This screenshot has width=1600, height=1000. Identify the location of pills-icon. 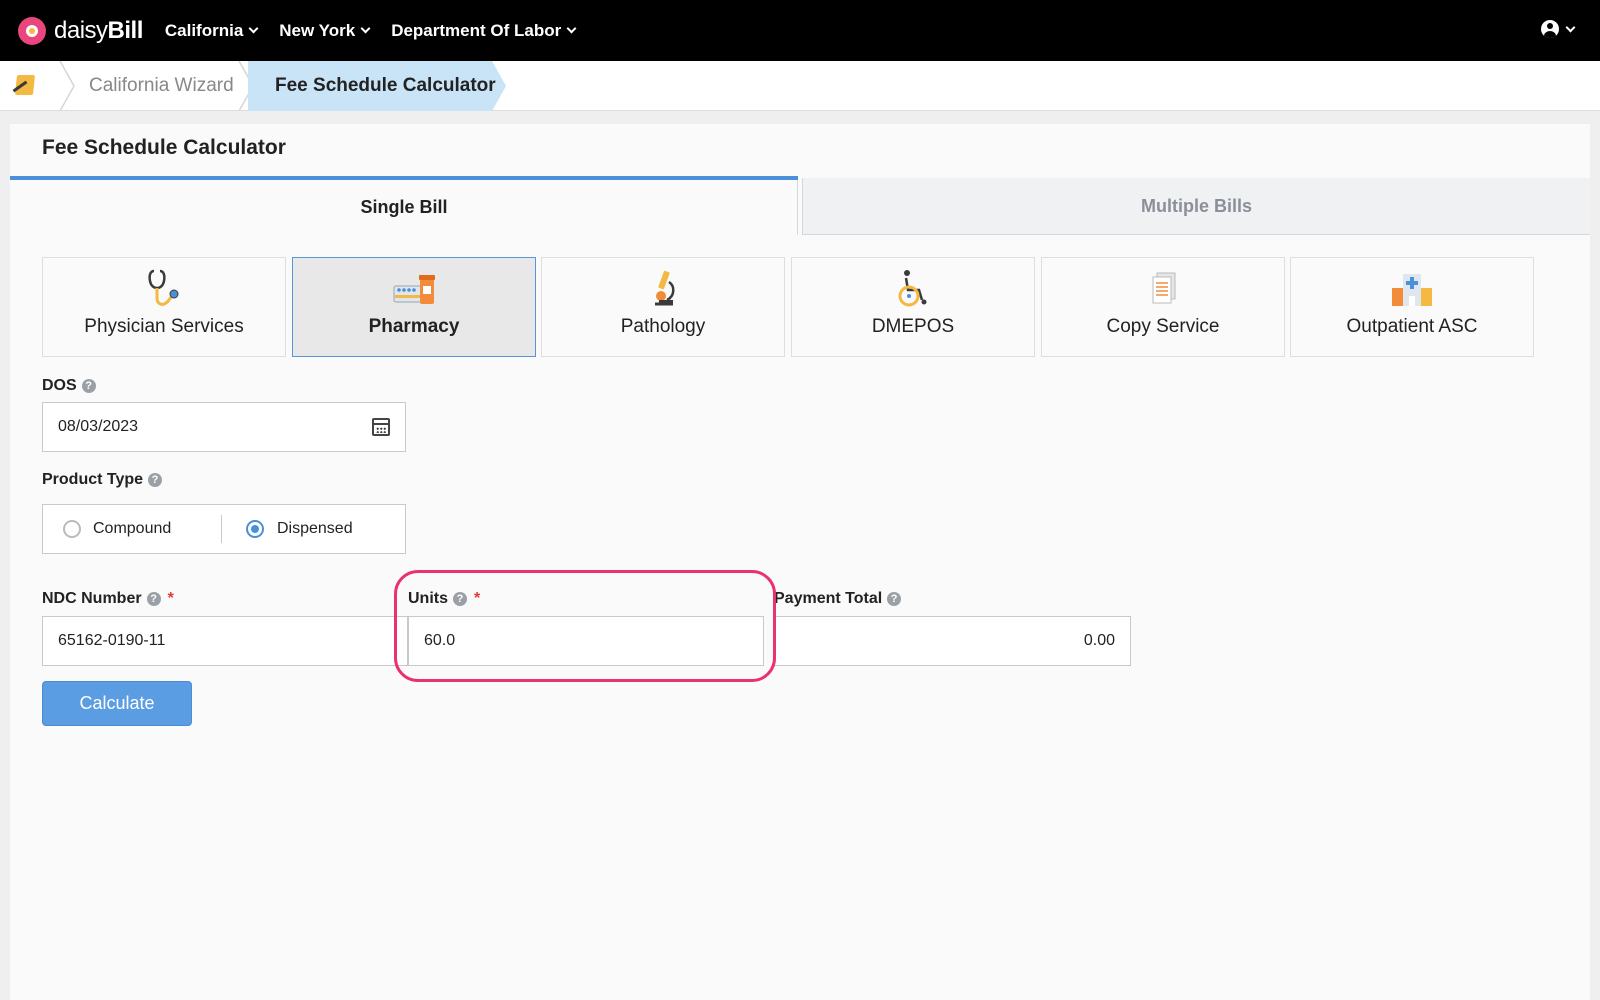
(414, 289).